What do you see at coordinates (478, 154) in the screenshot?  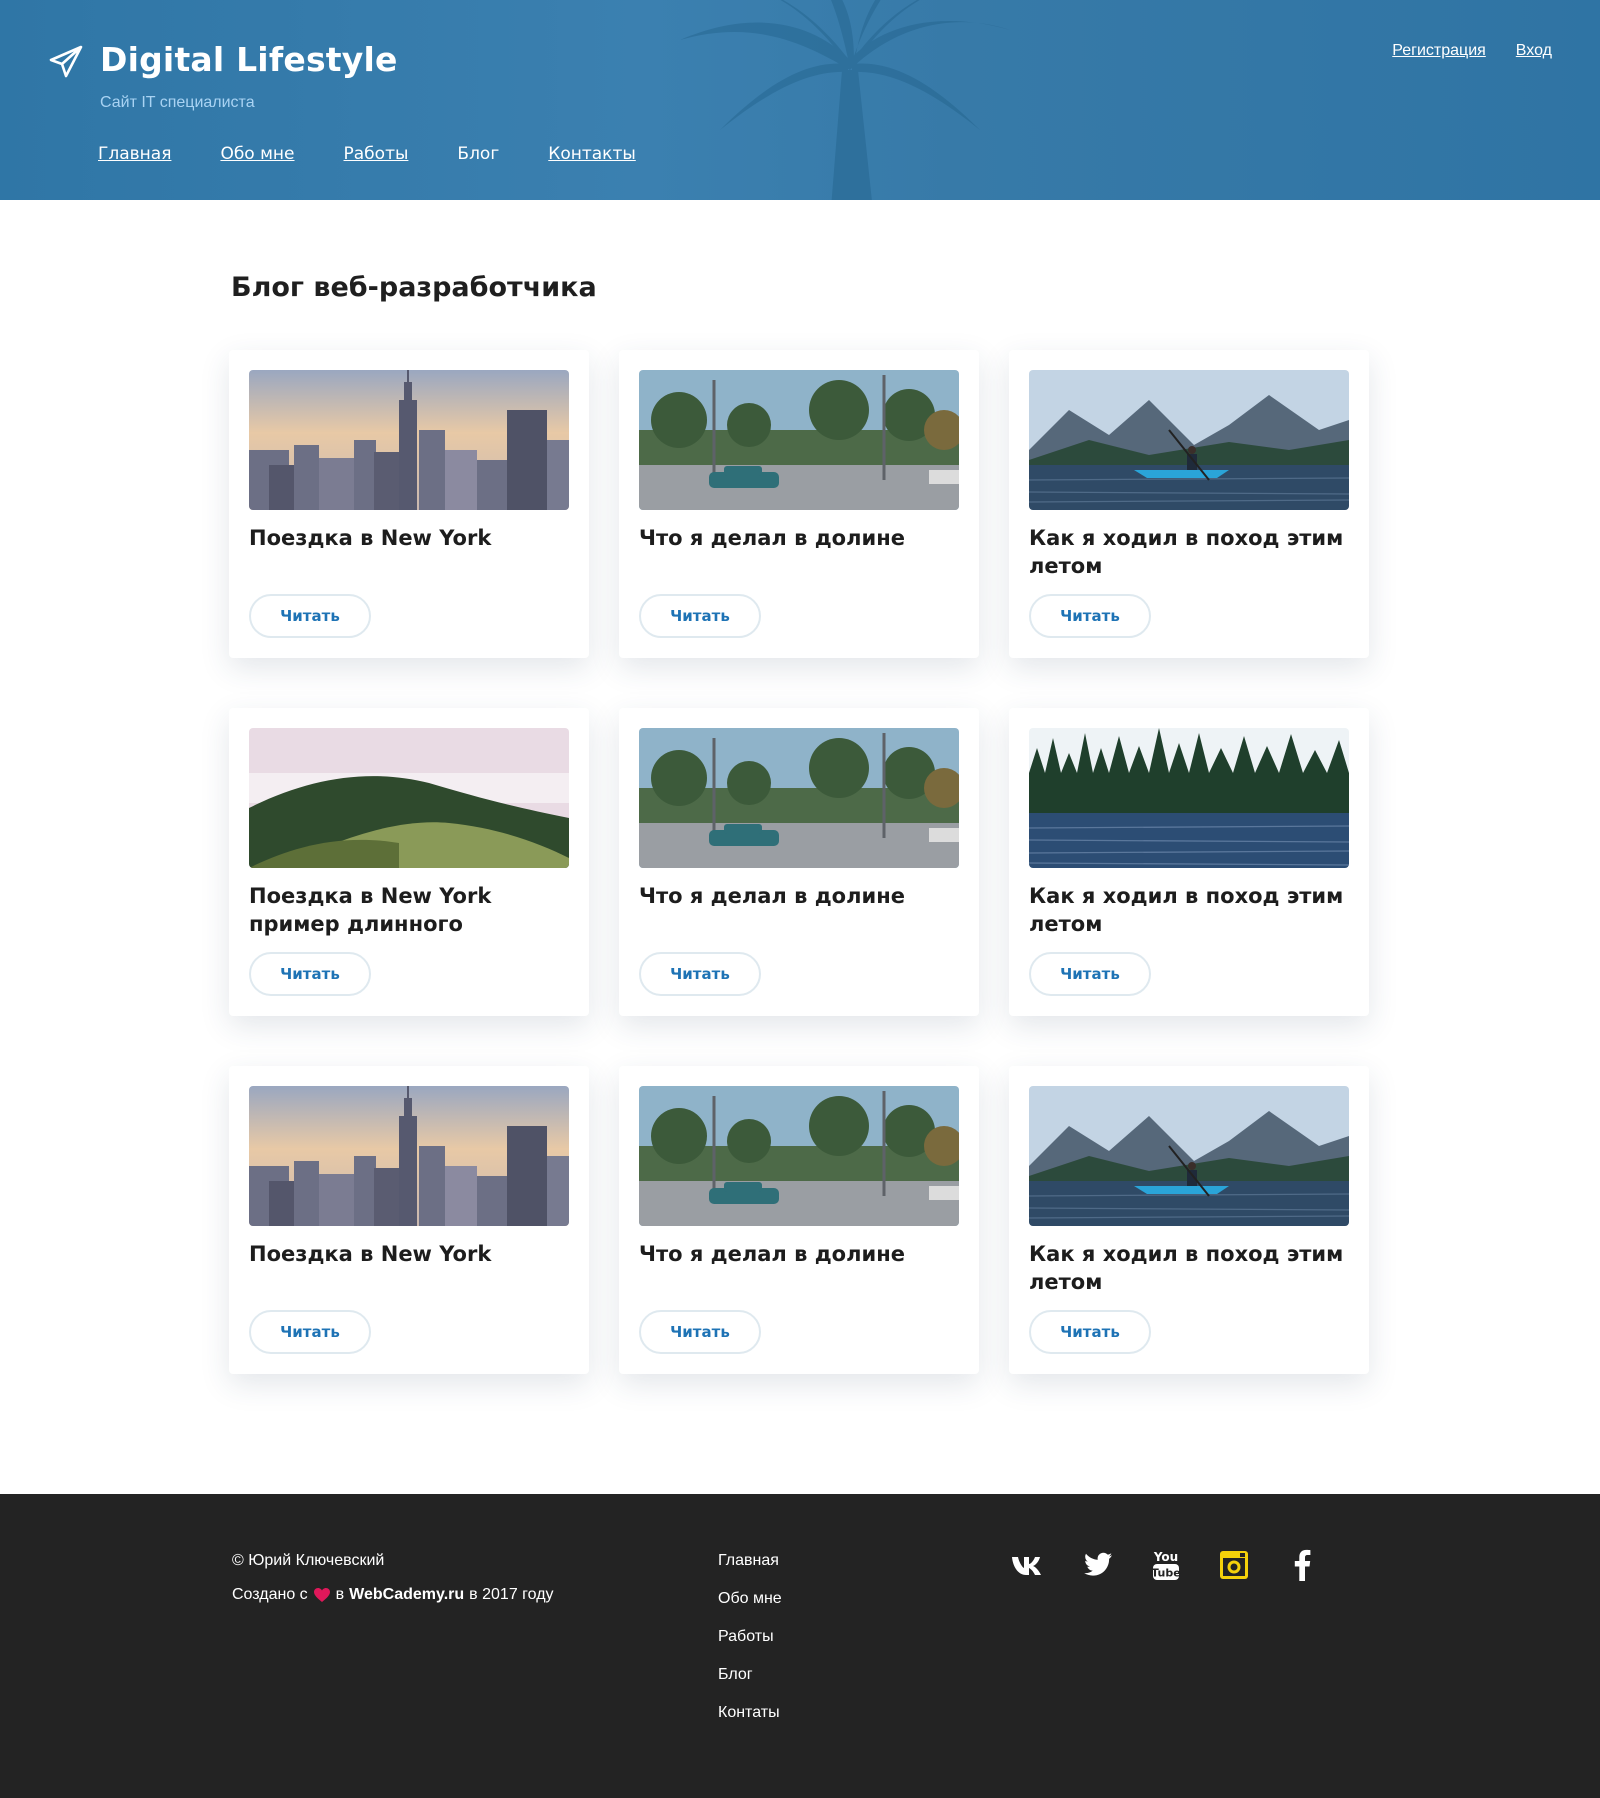 I see `nav-link-blog: Блог` at bounding box center [478, 154].